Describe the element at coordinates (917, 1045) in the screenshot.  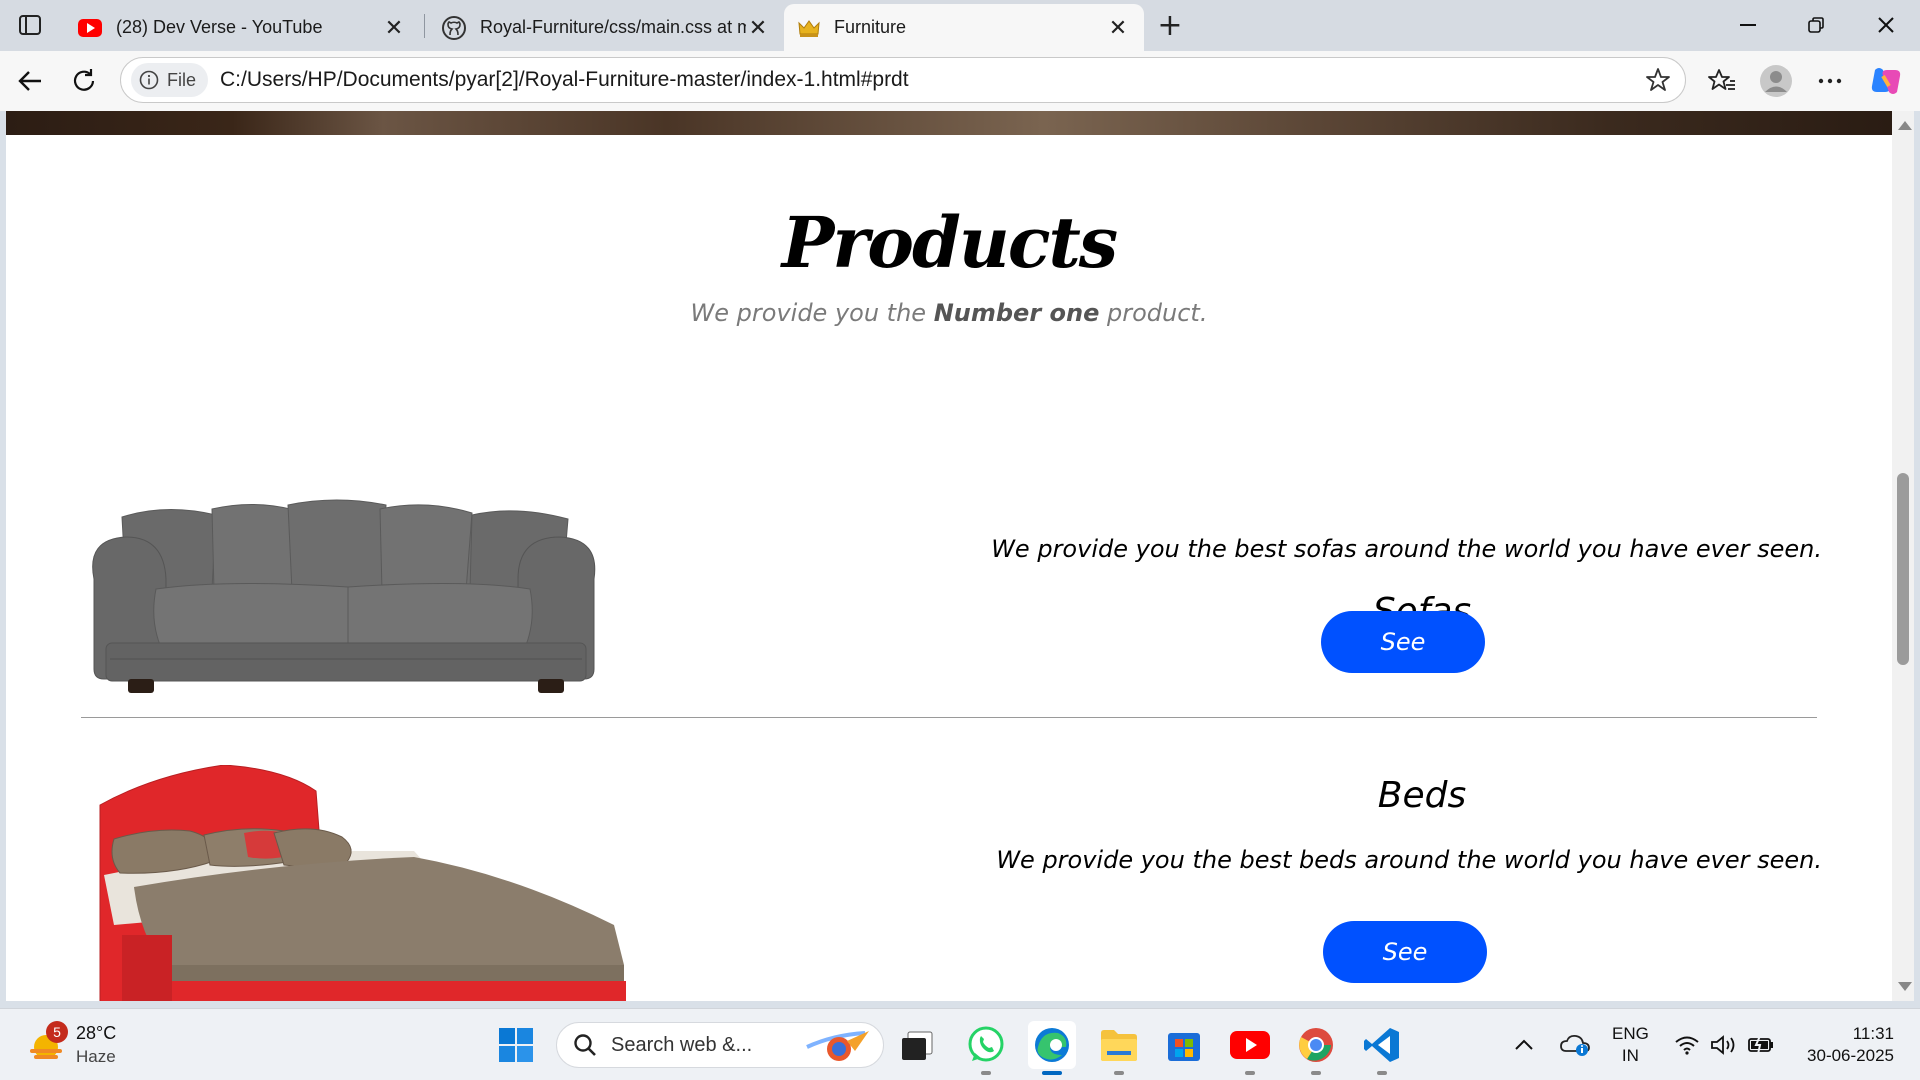
I see `task-view-icon` at that location.